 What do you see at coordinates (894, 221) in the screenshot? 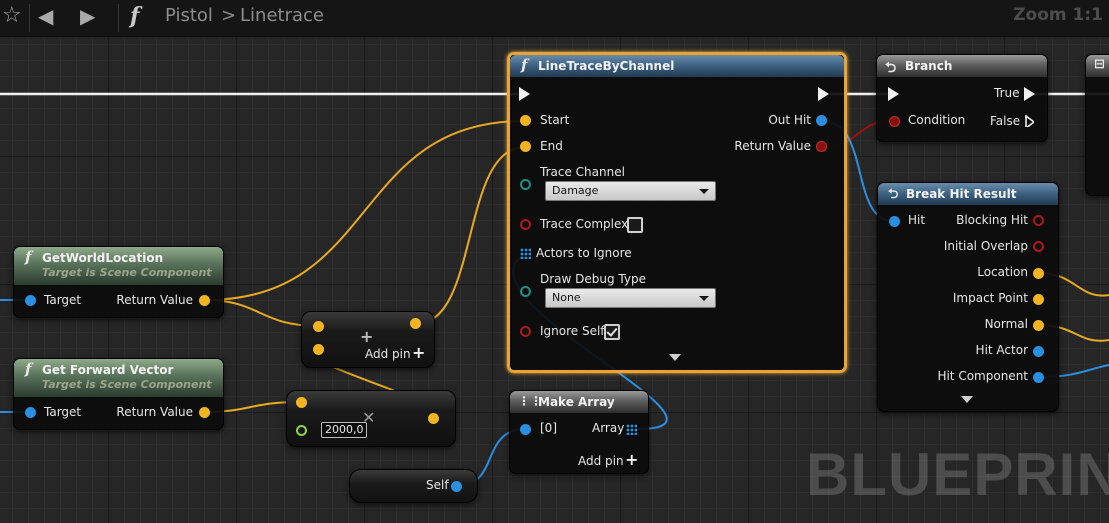
I see `hit-pin` at bounding box center [894, 221].